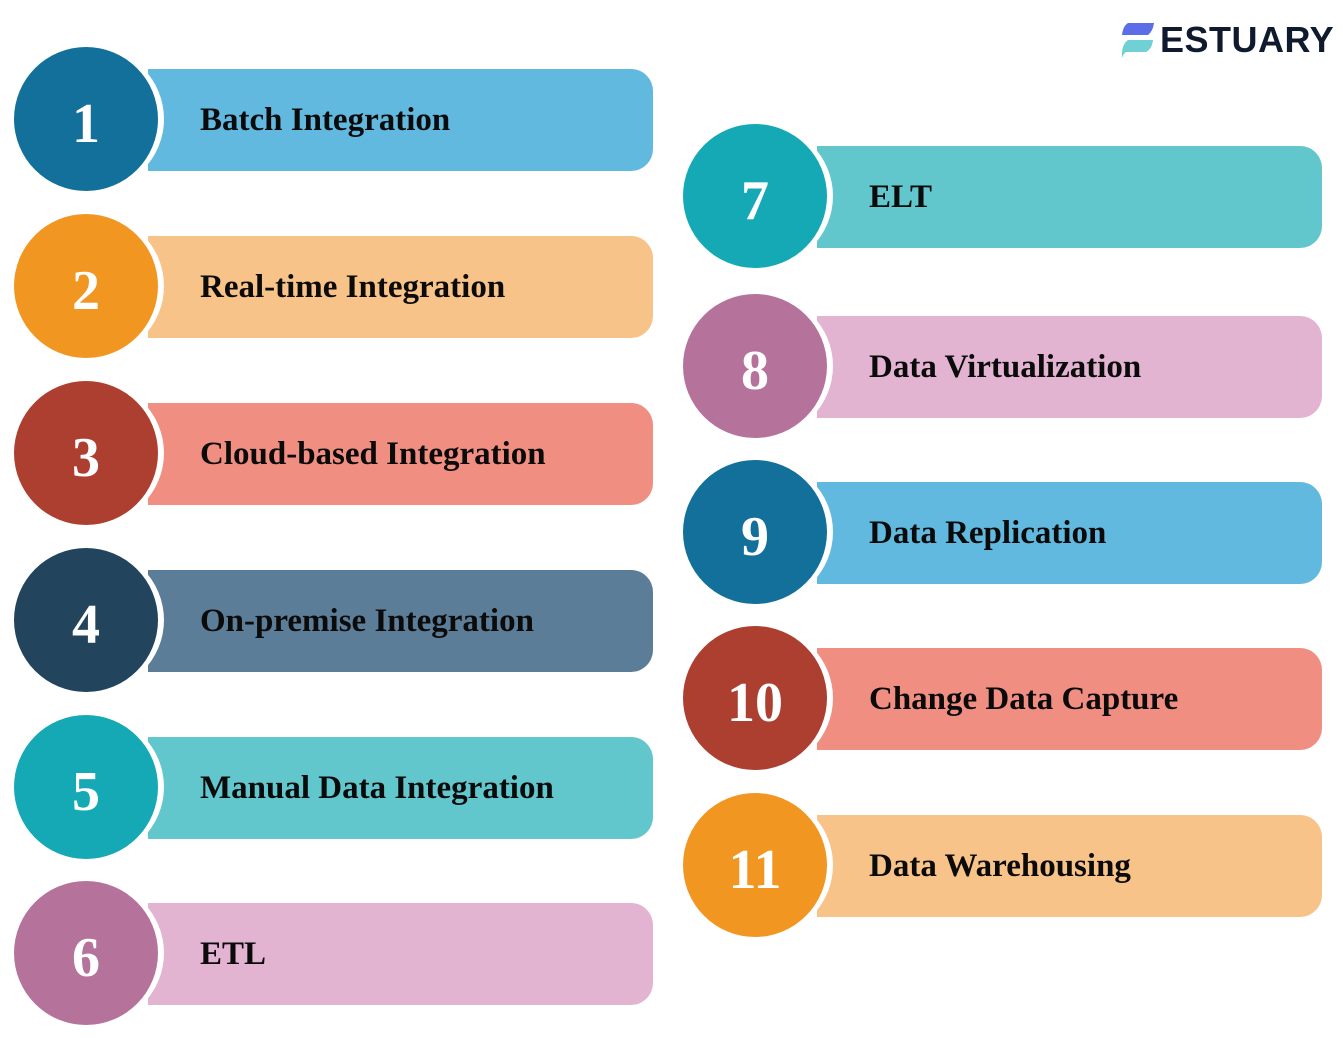 This screenshot has width=1343, height=1038. I want to click on estuary-logo-icon, so click(1138, 40).